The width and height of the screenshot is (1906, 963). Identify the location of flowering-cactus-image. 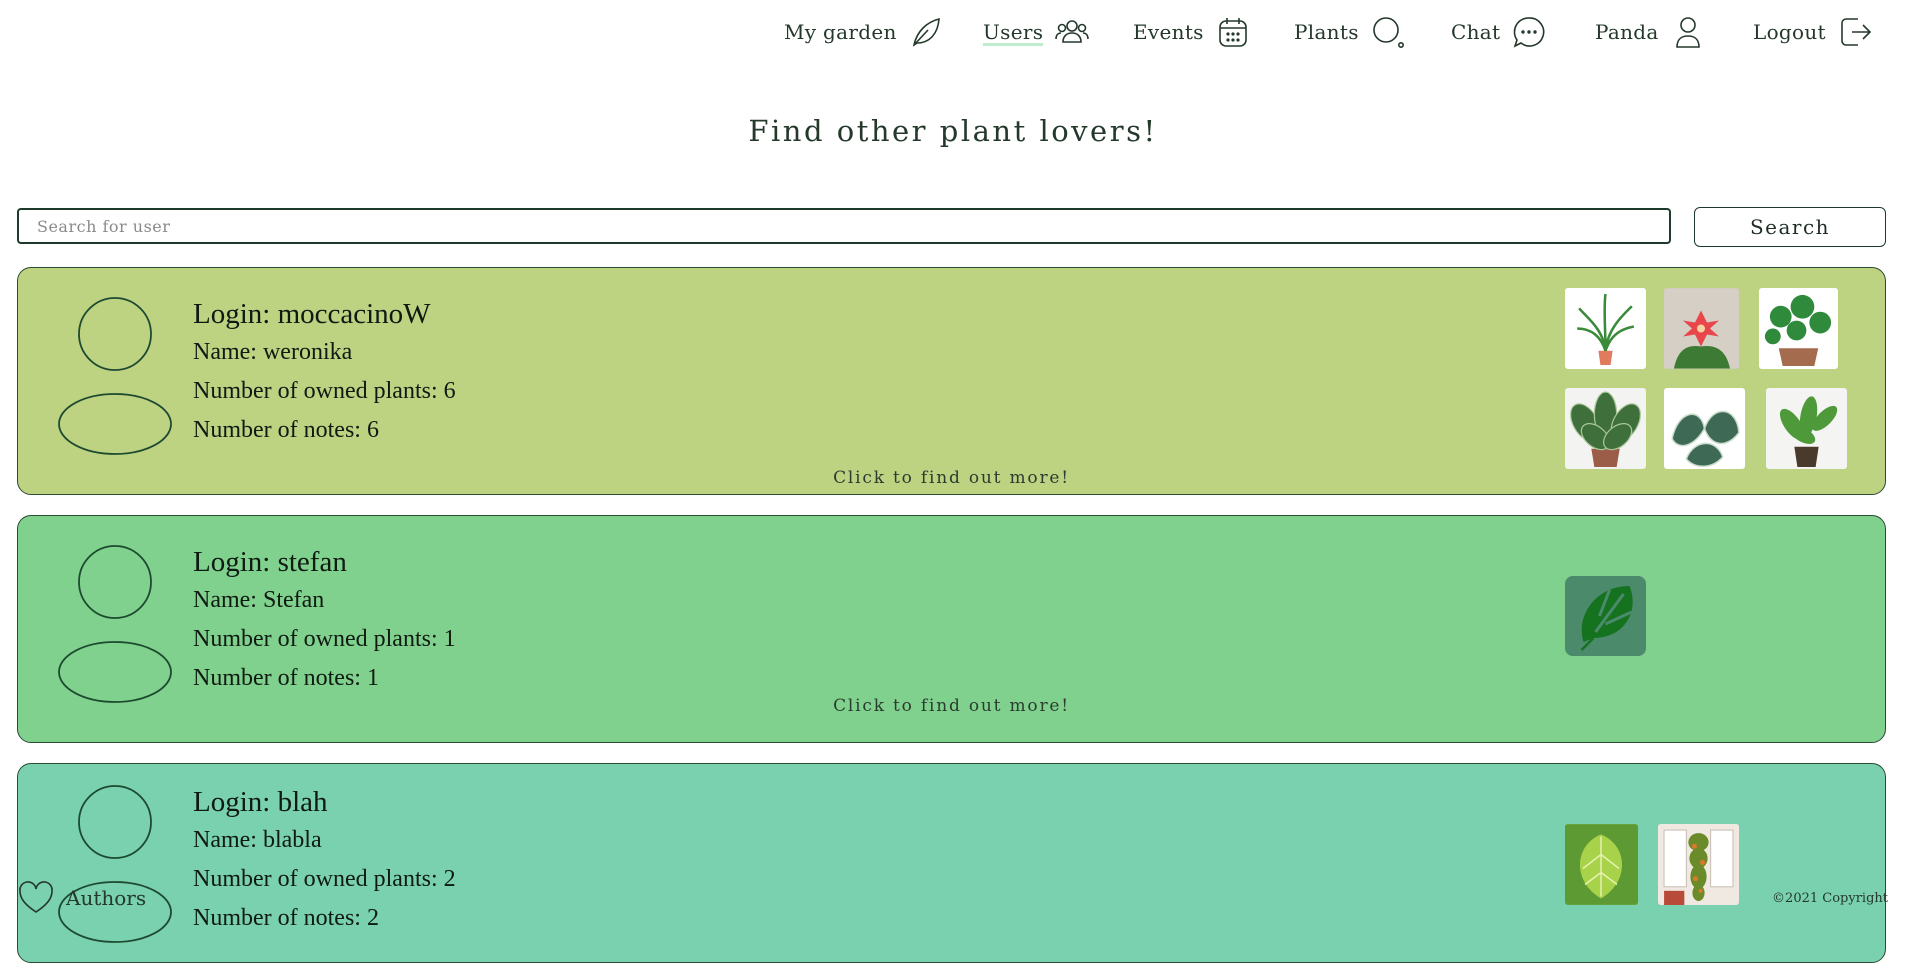
(1701, 328).